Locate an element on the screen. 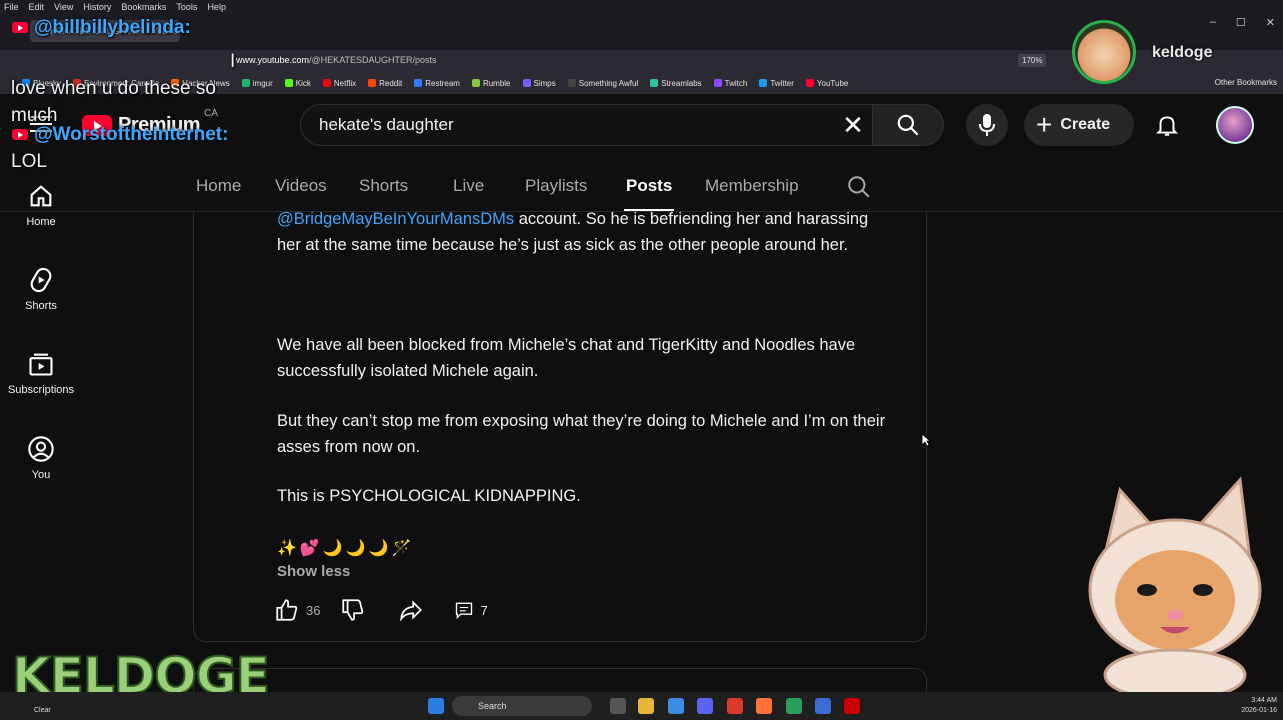 The image size is (1283, 720). menu-item-bookmarks: Bookmarks is located at coordinates (143, 7).